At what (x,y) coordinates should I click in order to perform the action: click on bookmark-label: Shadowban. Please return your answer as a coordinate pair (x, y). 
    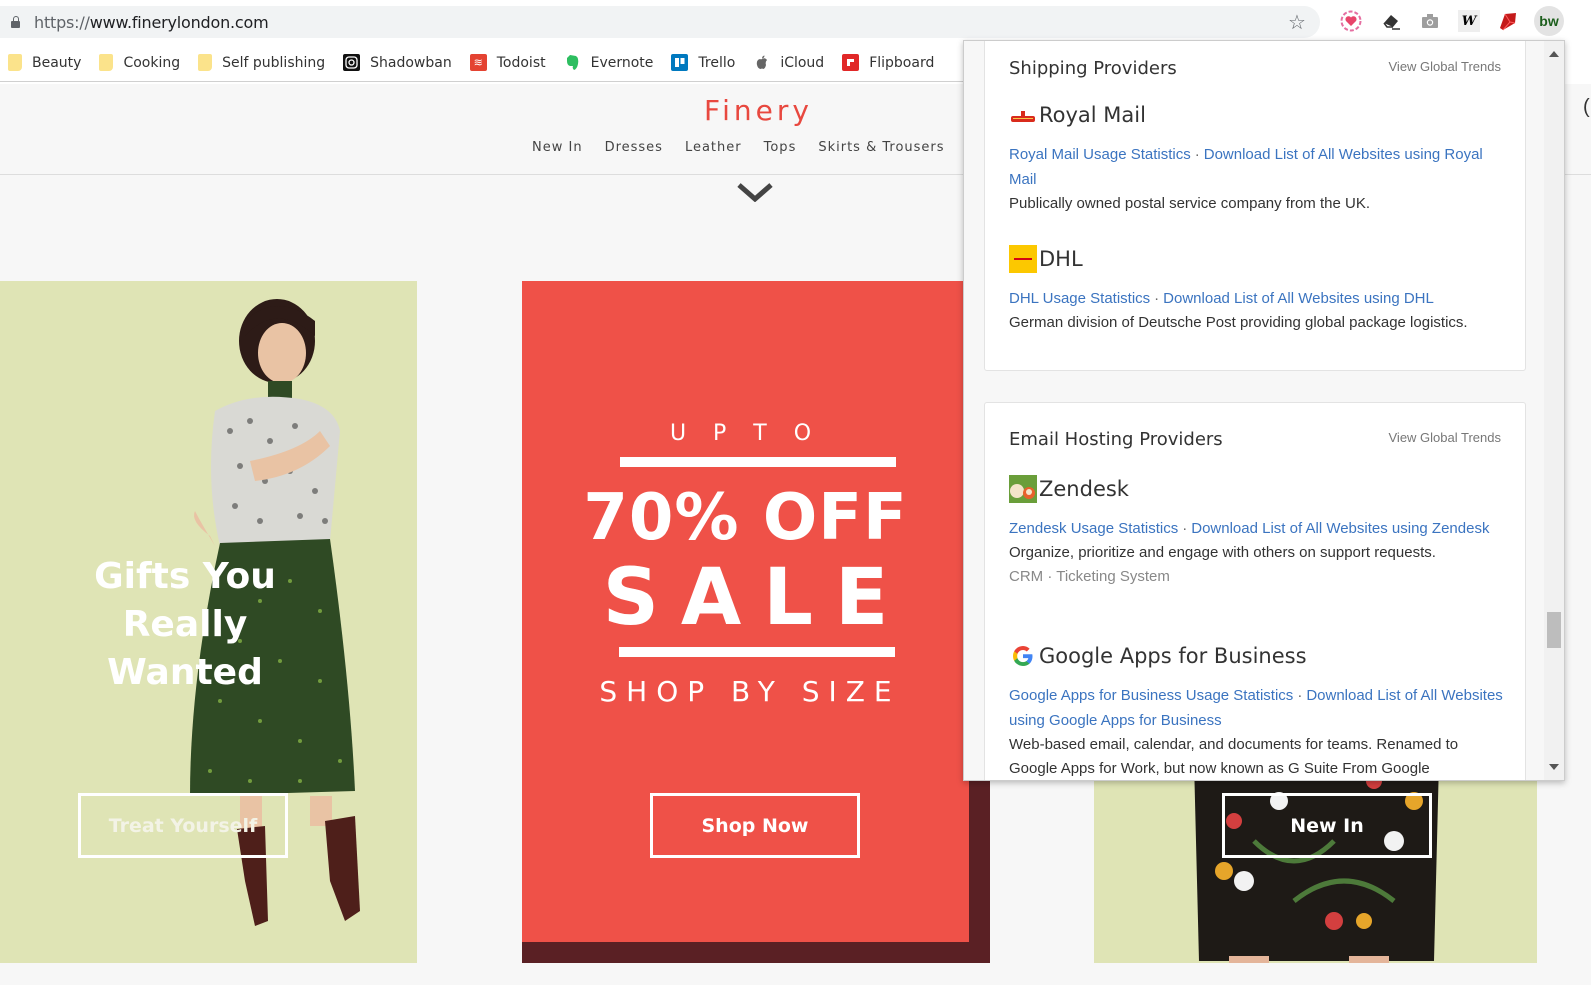
    Looking at the image, I should click on (411, 62).